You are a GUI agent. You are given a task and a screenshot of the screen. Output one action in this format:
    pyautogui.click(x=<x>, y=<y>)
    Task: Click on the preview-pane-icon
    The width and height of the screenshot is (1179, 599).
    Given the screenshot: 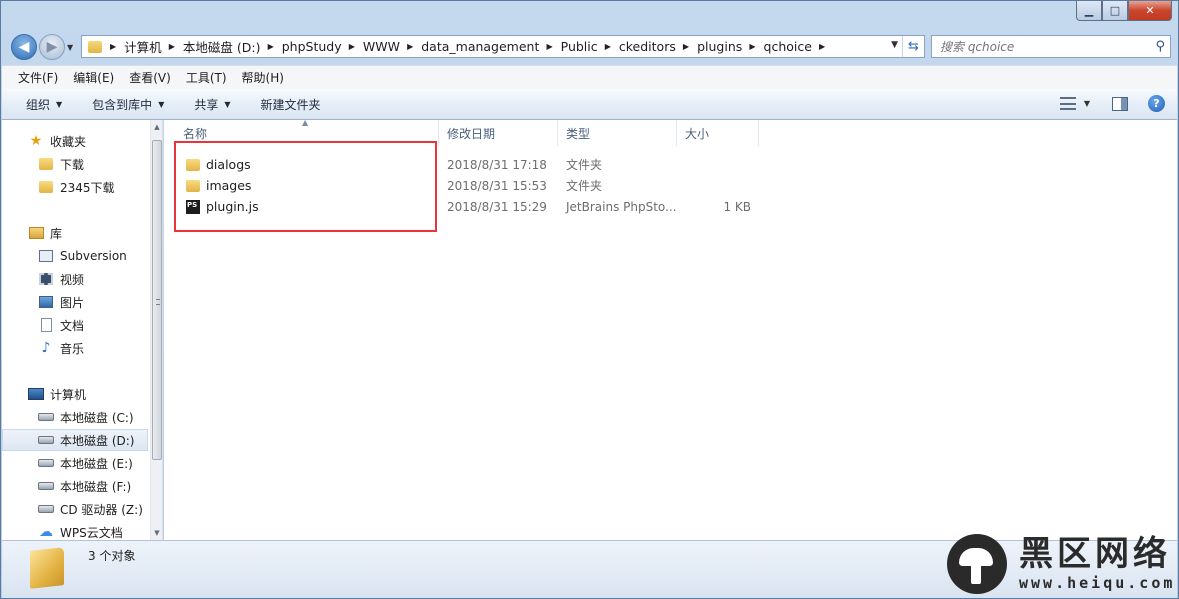 What is the action you would take?
    pyautogui.click(x=1120, y=103)
    